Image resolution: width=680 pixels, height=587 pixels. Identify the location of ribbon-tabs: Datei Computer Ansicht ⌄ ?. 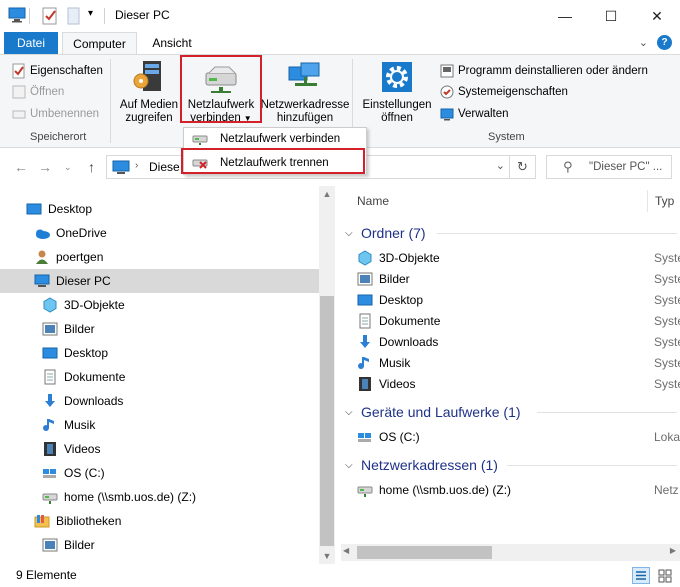
(340, 43).